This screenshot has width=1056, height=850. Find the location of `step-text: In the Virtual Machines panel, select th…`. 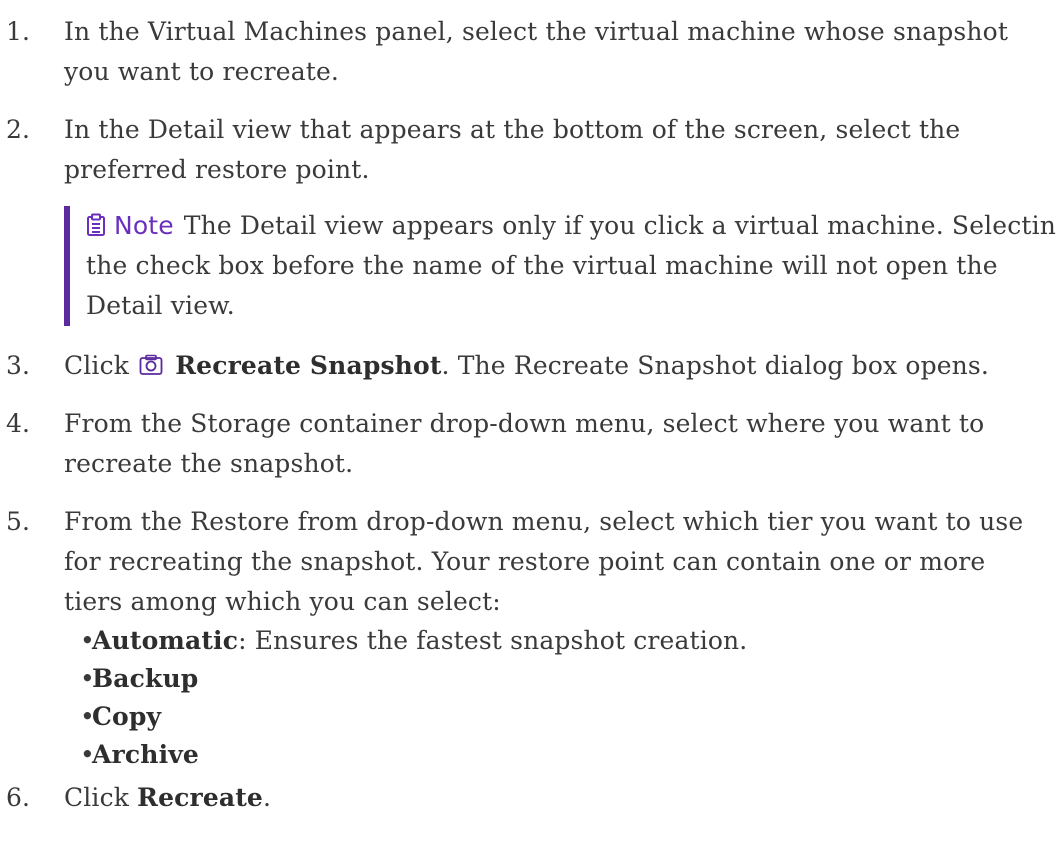

step-text: In the Virtual Machines panel, select th… is located at coordinates (536, 51).